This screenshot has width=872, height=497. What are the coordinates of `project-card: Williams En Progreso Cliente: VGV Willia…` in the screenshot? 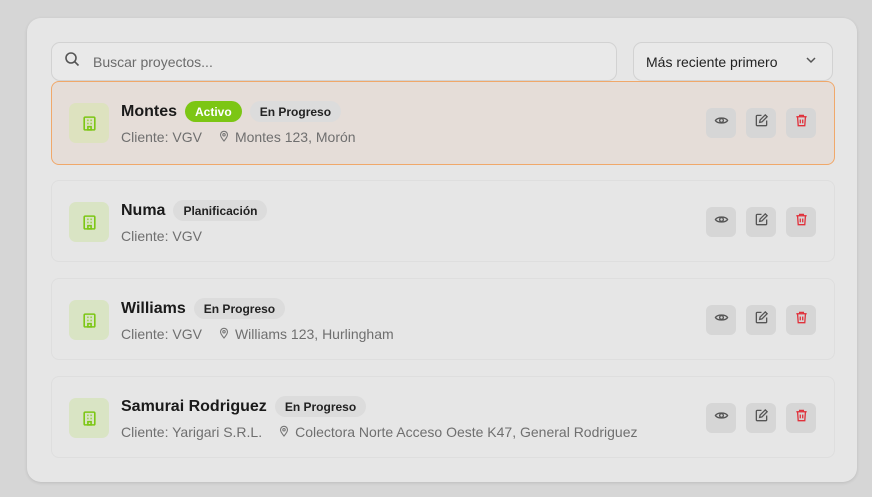 It's located at (443, 319).